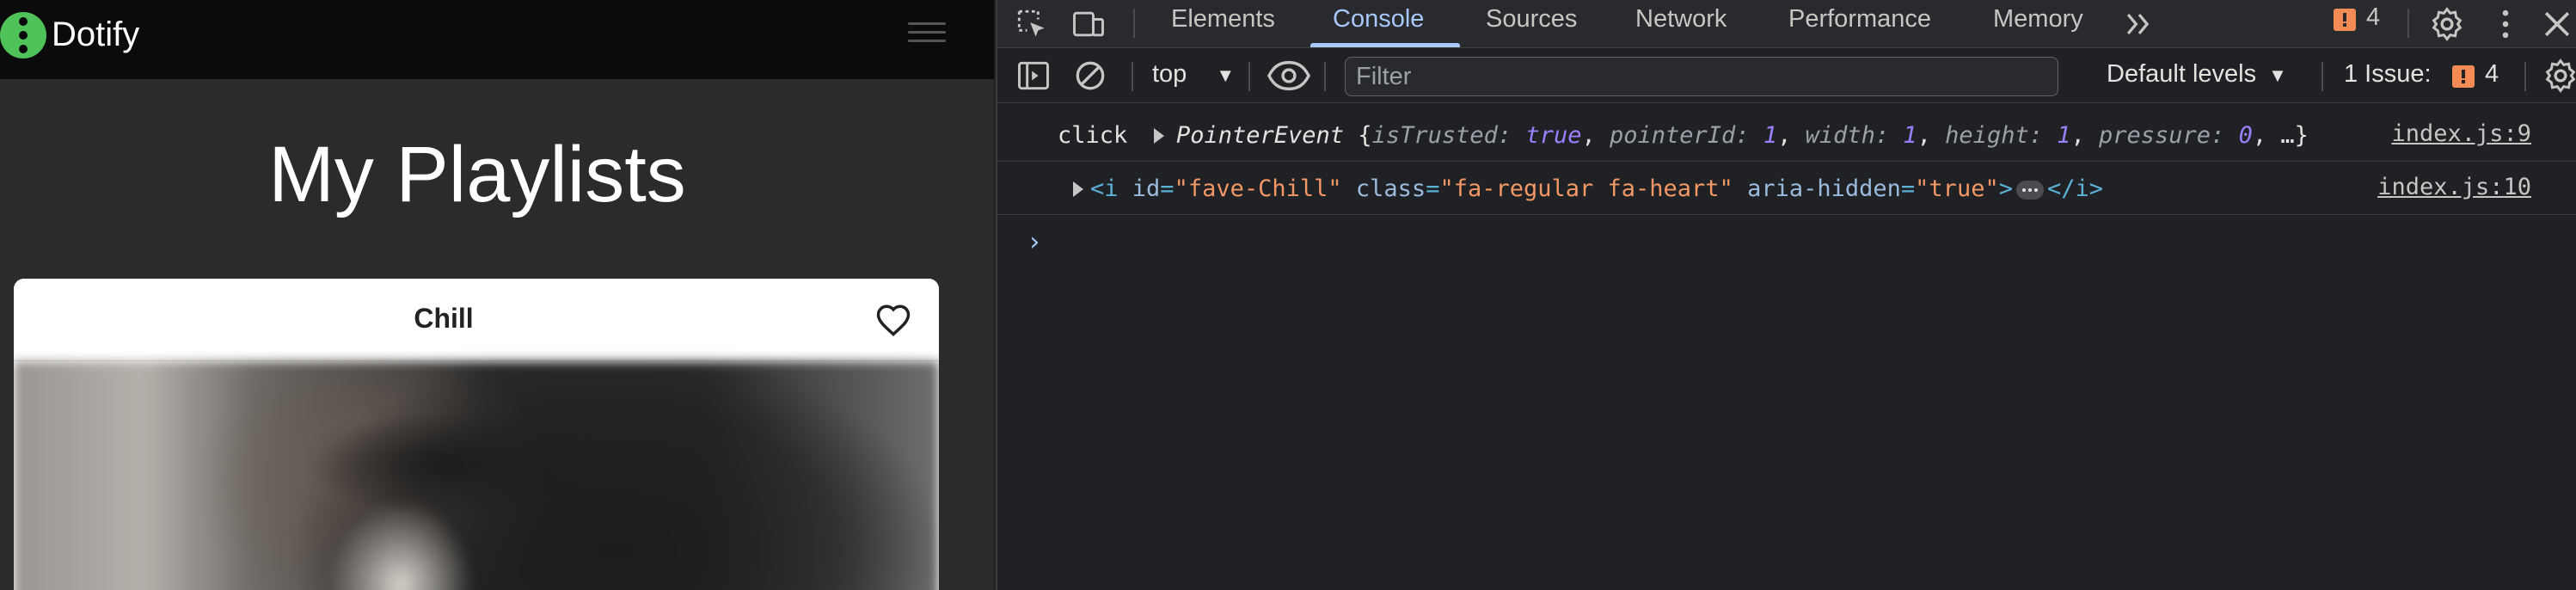  What do you see at coordinates (2461, 133) in the screenshot?
I see `source-link: index.js:9` at bounding box center [2461, 133].